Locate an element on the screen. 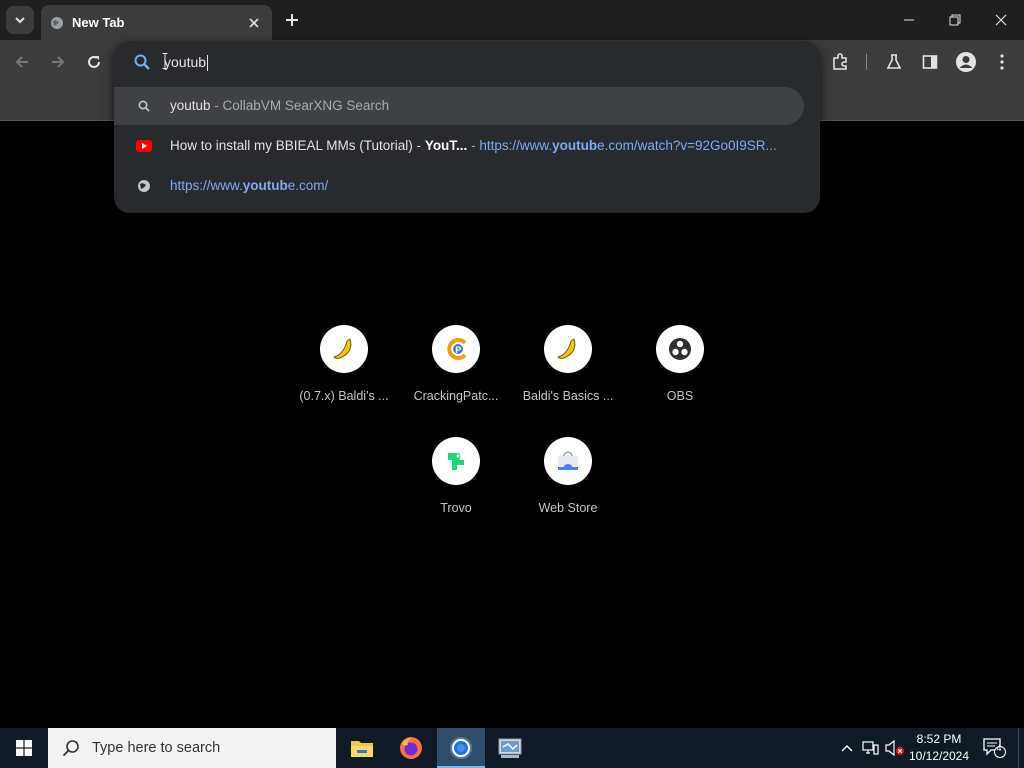 The width and height of the screenshot is (1024, 768). suggestion-url-item: https://www.youtube.com/ is located at coordinates (459, 186).